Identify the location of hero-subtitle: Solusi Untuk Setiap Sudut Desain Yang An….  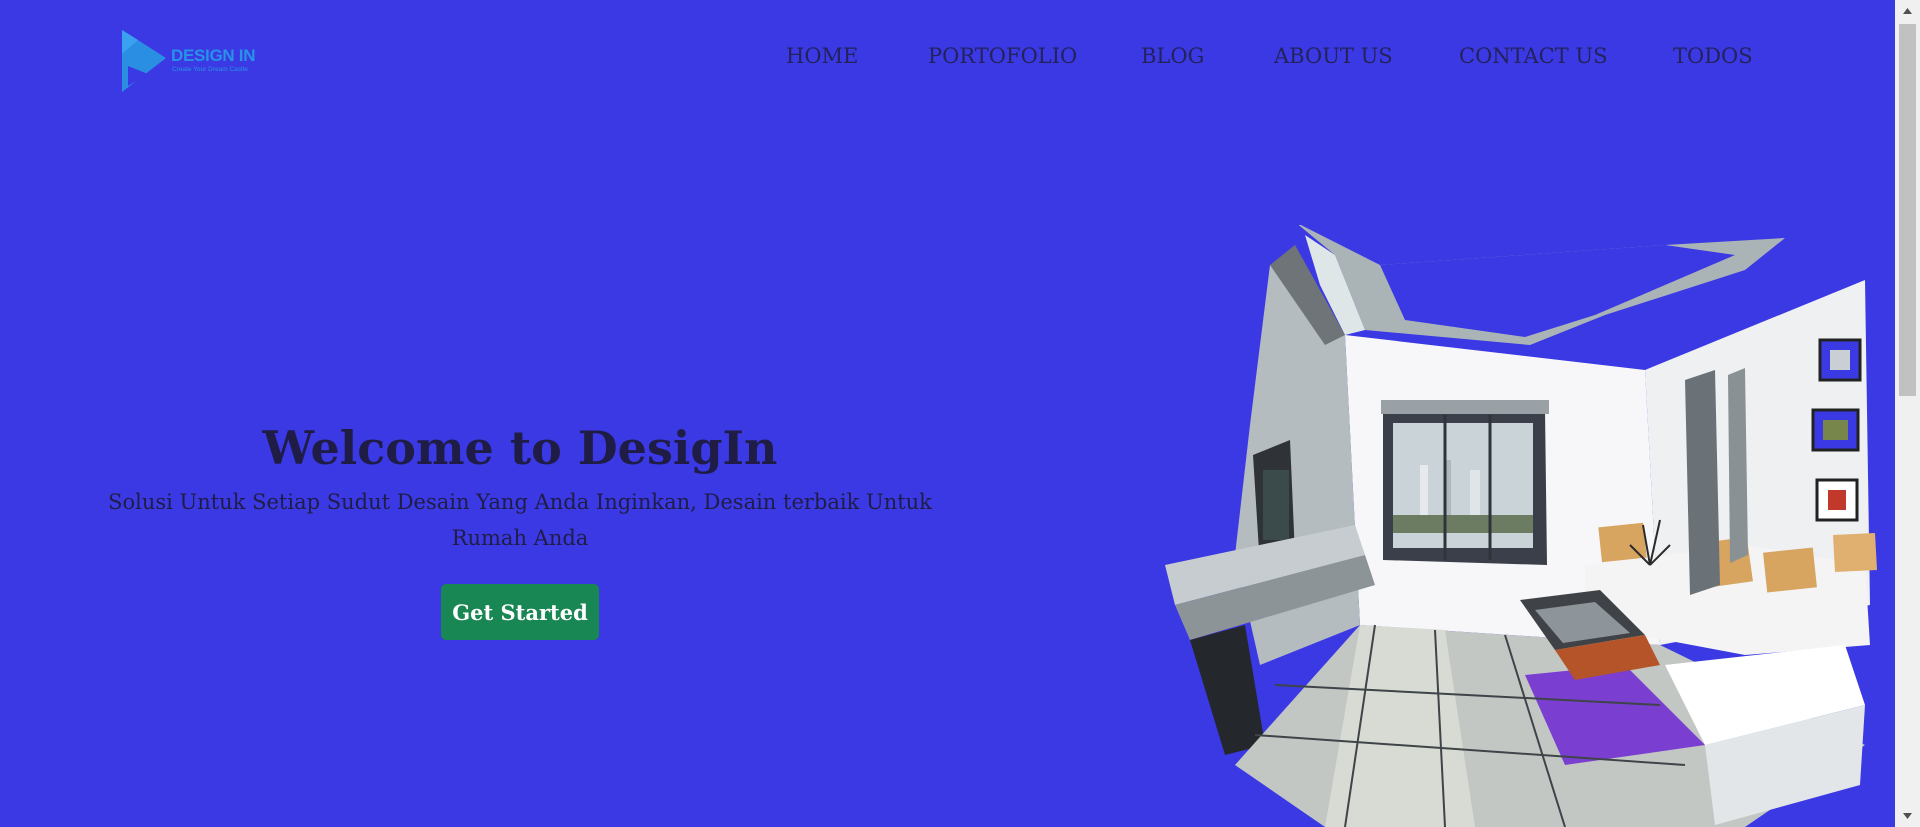
(520, 520).